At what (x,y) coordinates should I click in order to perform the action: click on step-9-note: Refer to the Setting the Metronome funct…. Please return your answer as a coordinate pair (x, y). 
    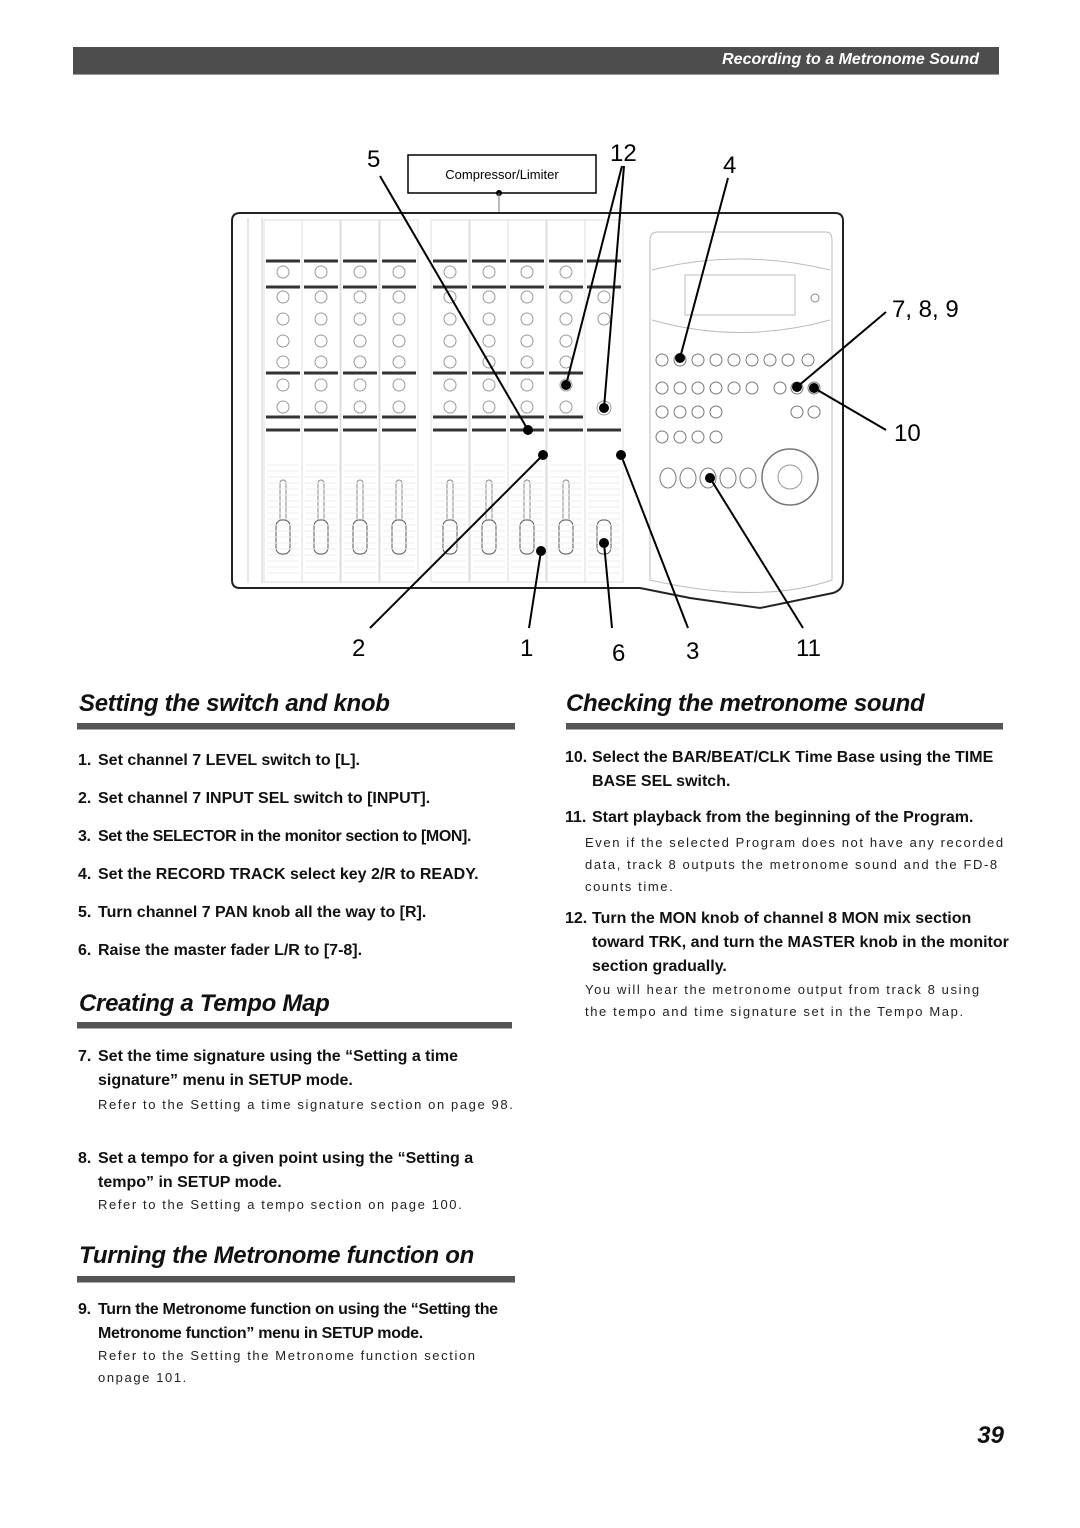
    Looking at the image, I should click on (287, 1366).